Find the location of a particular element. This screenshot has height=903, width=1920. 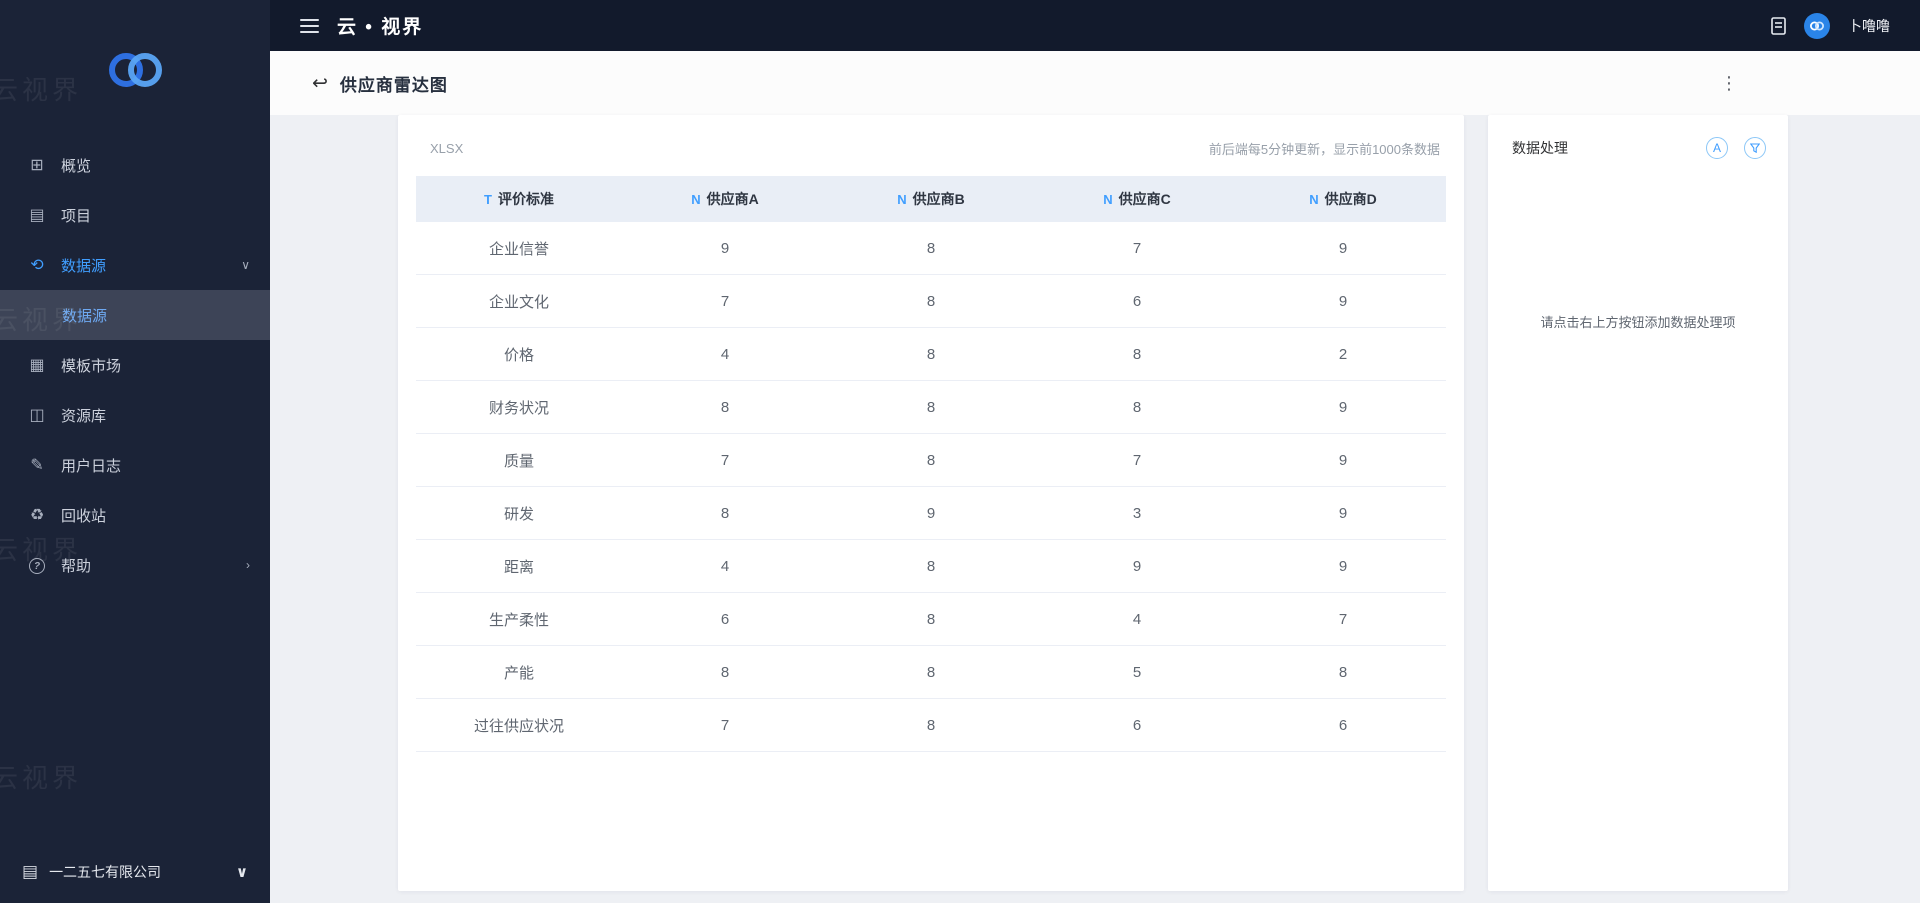

sidebar-item-datasource: ⟲ 数据源 ∨ is located at coordinates (135, 265).